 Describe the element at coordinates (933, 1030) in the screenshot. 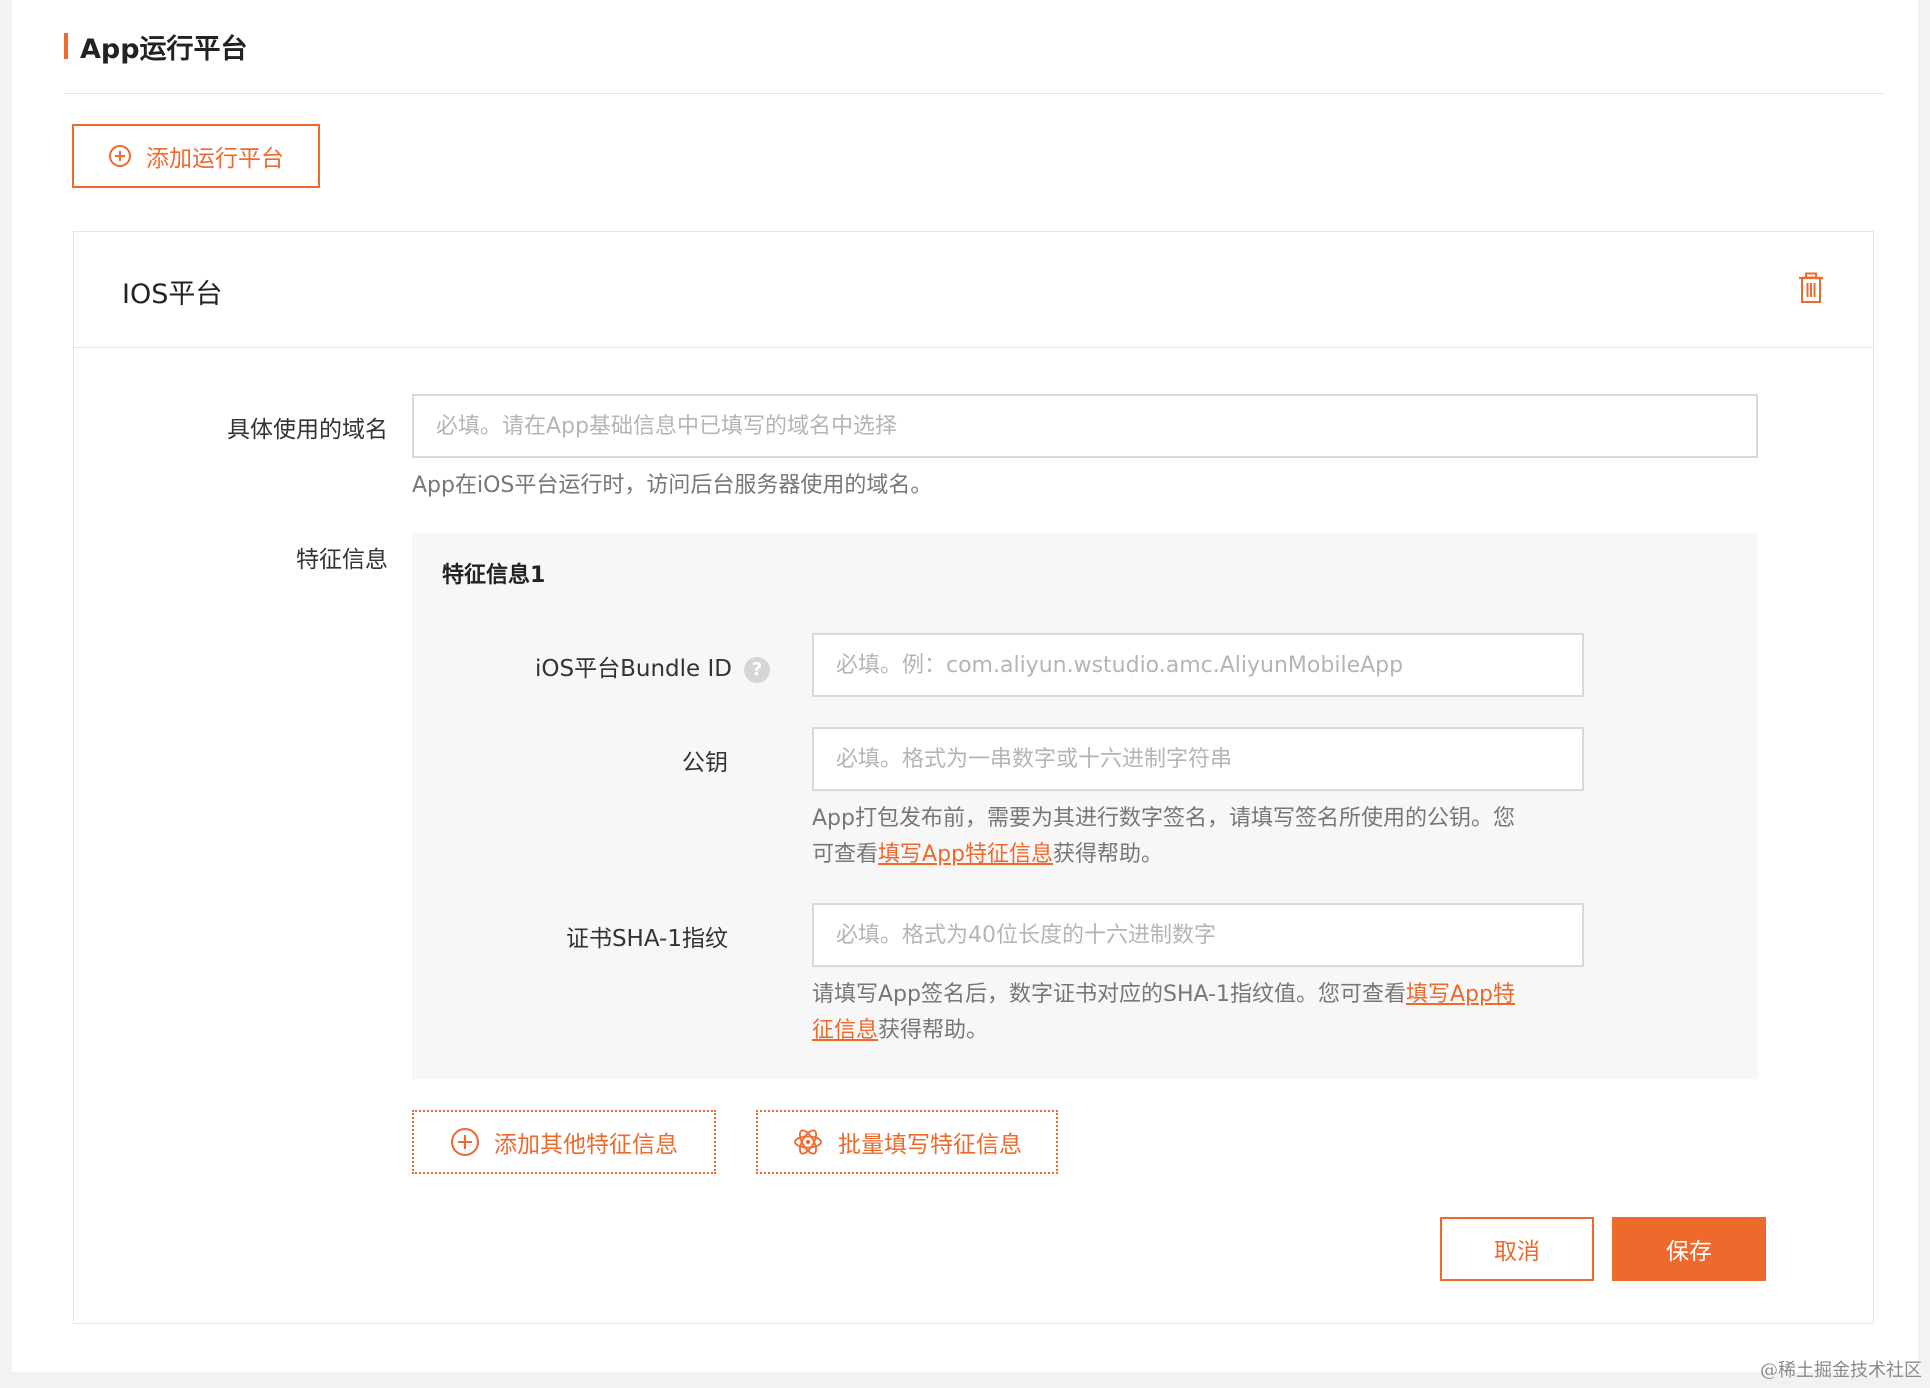

I see `sha1-hint-suffix: 获得帮助。` at that location.